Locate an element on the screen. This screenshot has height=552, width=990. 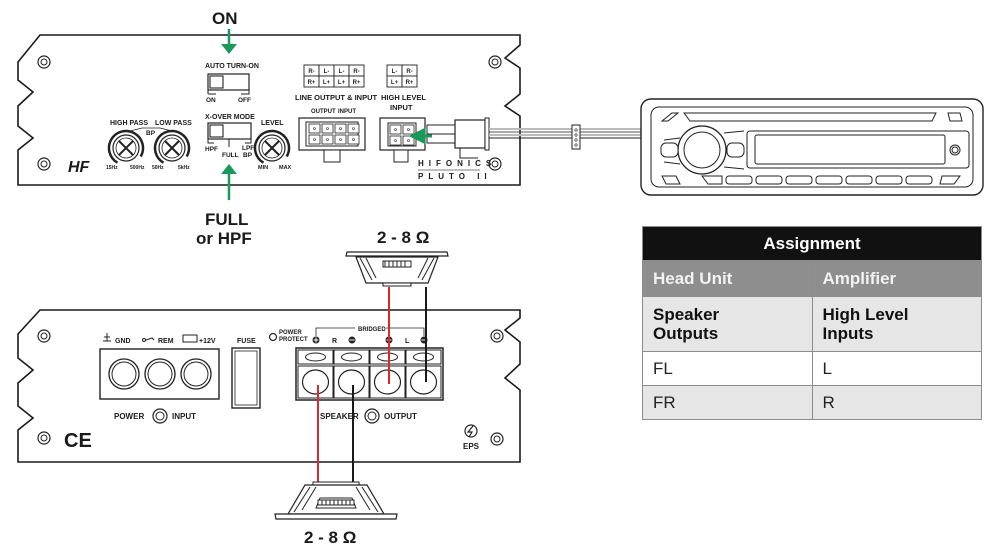
high-level-input-label: INPUT is located at coordinates (401, 107).